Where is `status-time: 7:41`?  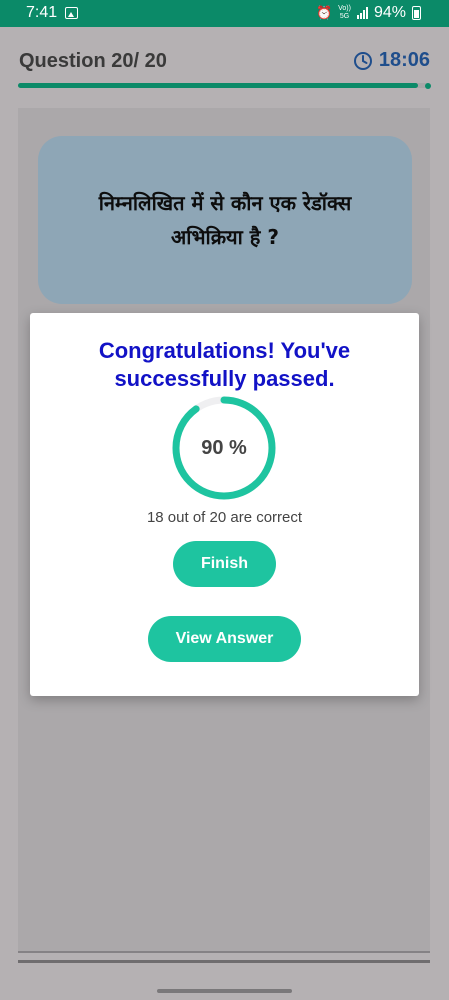
status-time: 7:41 is located at coordinates (42, 12).